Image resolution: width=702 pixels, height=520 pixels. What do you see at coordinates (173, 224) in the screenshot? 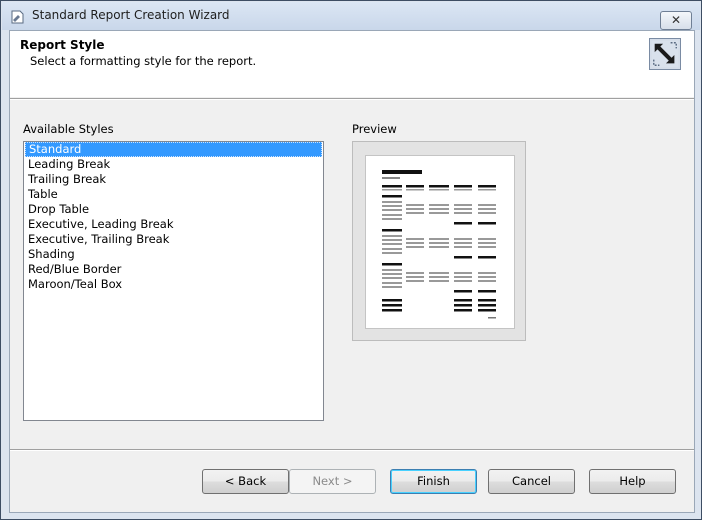
I see `style-item-executive-leading-break: Executive, Leading Break` at bounding box center [173, 224].